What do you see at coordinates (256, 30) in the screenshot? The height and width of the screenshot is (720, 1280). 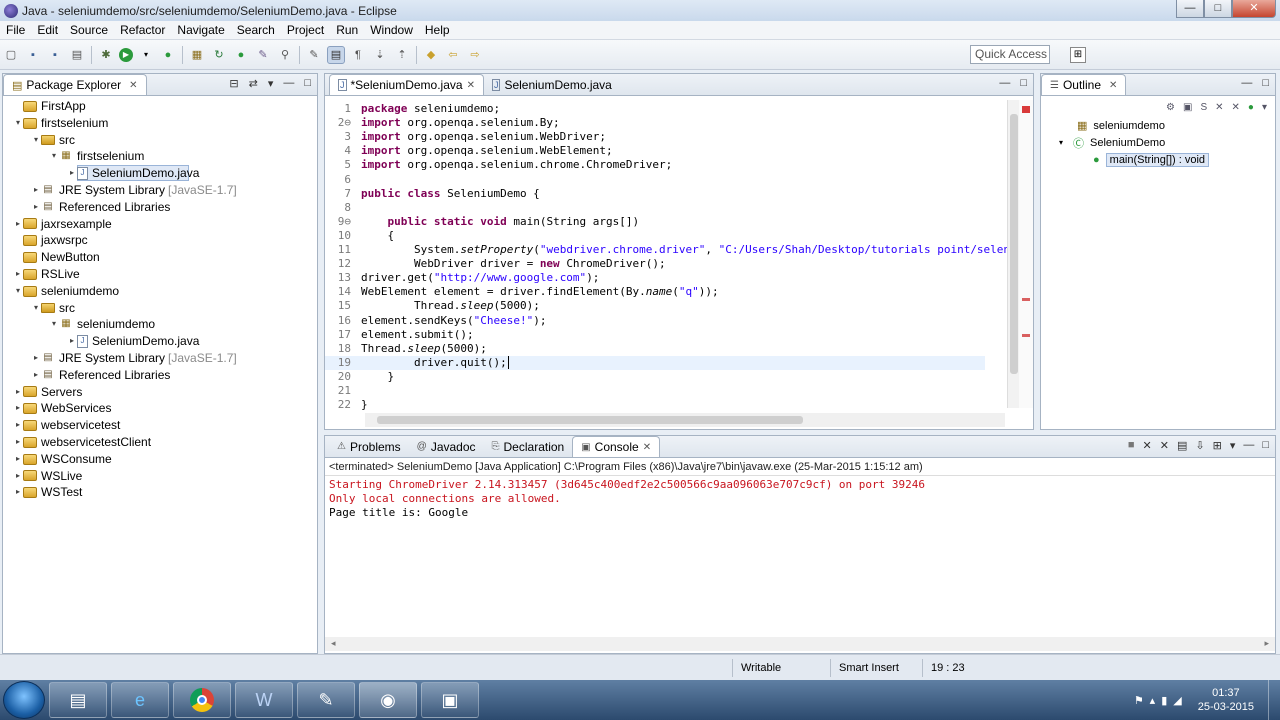 I see `menu-search: Search` at bounding box center [256, 30].